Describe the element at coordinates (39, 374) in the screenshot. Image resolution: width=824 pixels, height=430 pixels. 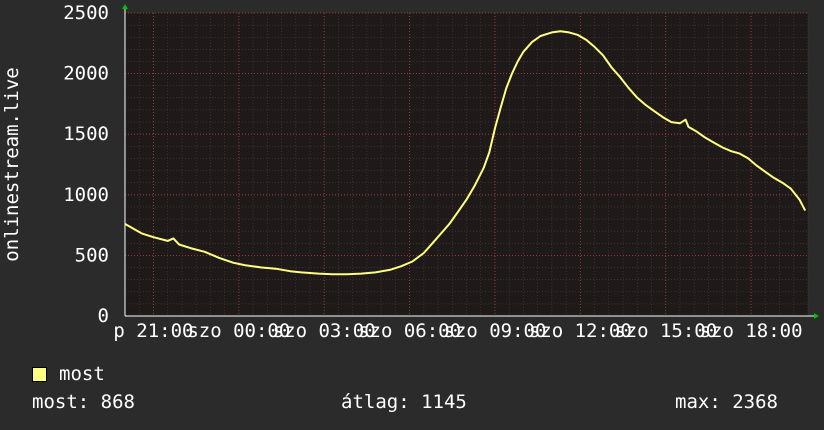
I see `legend-swatch` at that location.